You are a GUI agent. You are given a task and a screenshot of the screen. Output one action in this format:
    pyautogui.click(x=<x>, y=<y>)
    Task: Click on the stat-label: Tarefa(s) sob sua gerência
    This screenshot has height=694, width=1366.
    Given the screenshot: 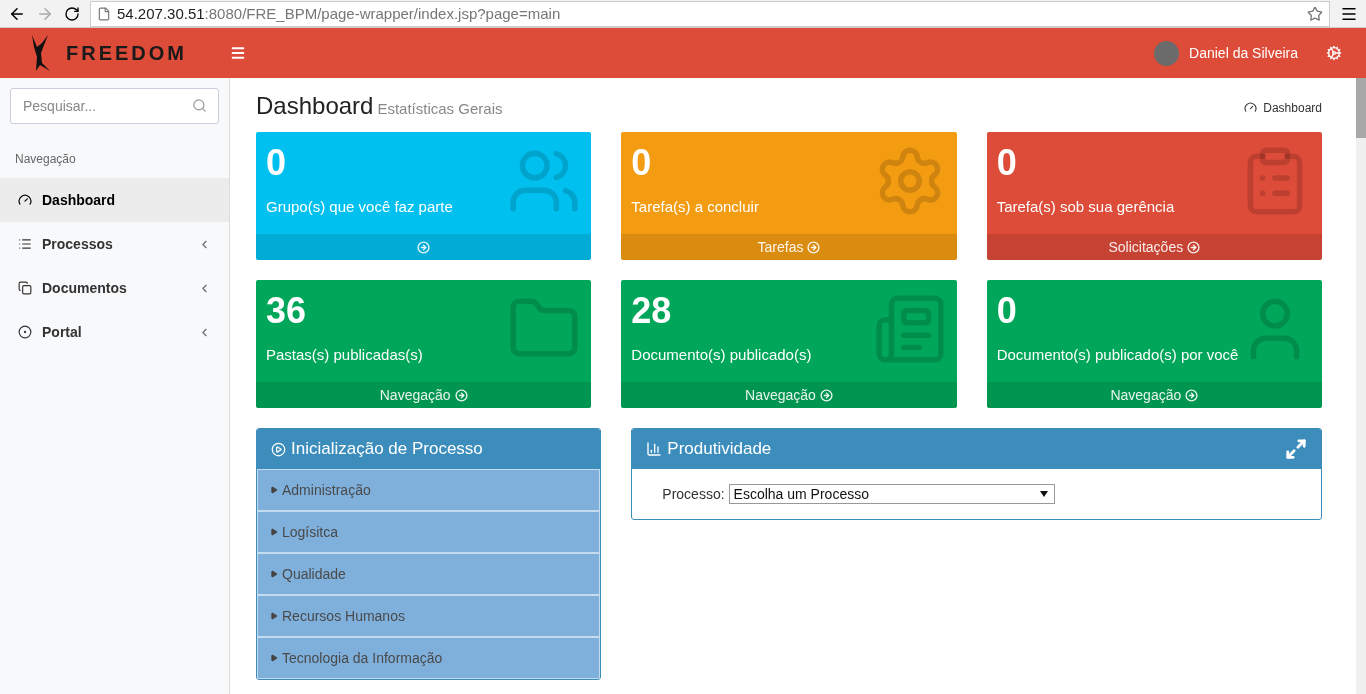 What is the action you would take?
    pyautogui.click(x=1085, y=206)
    